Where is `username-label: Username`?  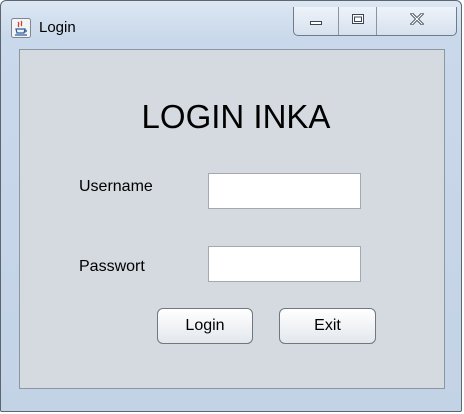 username-label: Username is located at coordinates (116, 186).